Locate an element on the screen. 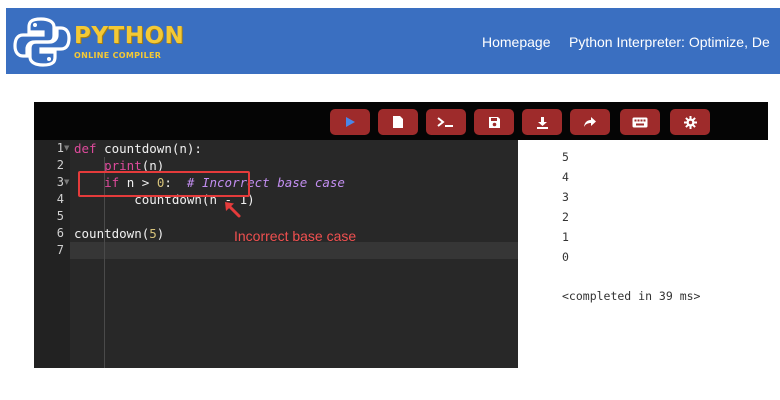 Image resolution: width=780 pixels, height=400 pixels. output-line: 5 is located at coordinates (565, 157).